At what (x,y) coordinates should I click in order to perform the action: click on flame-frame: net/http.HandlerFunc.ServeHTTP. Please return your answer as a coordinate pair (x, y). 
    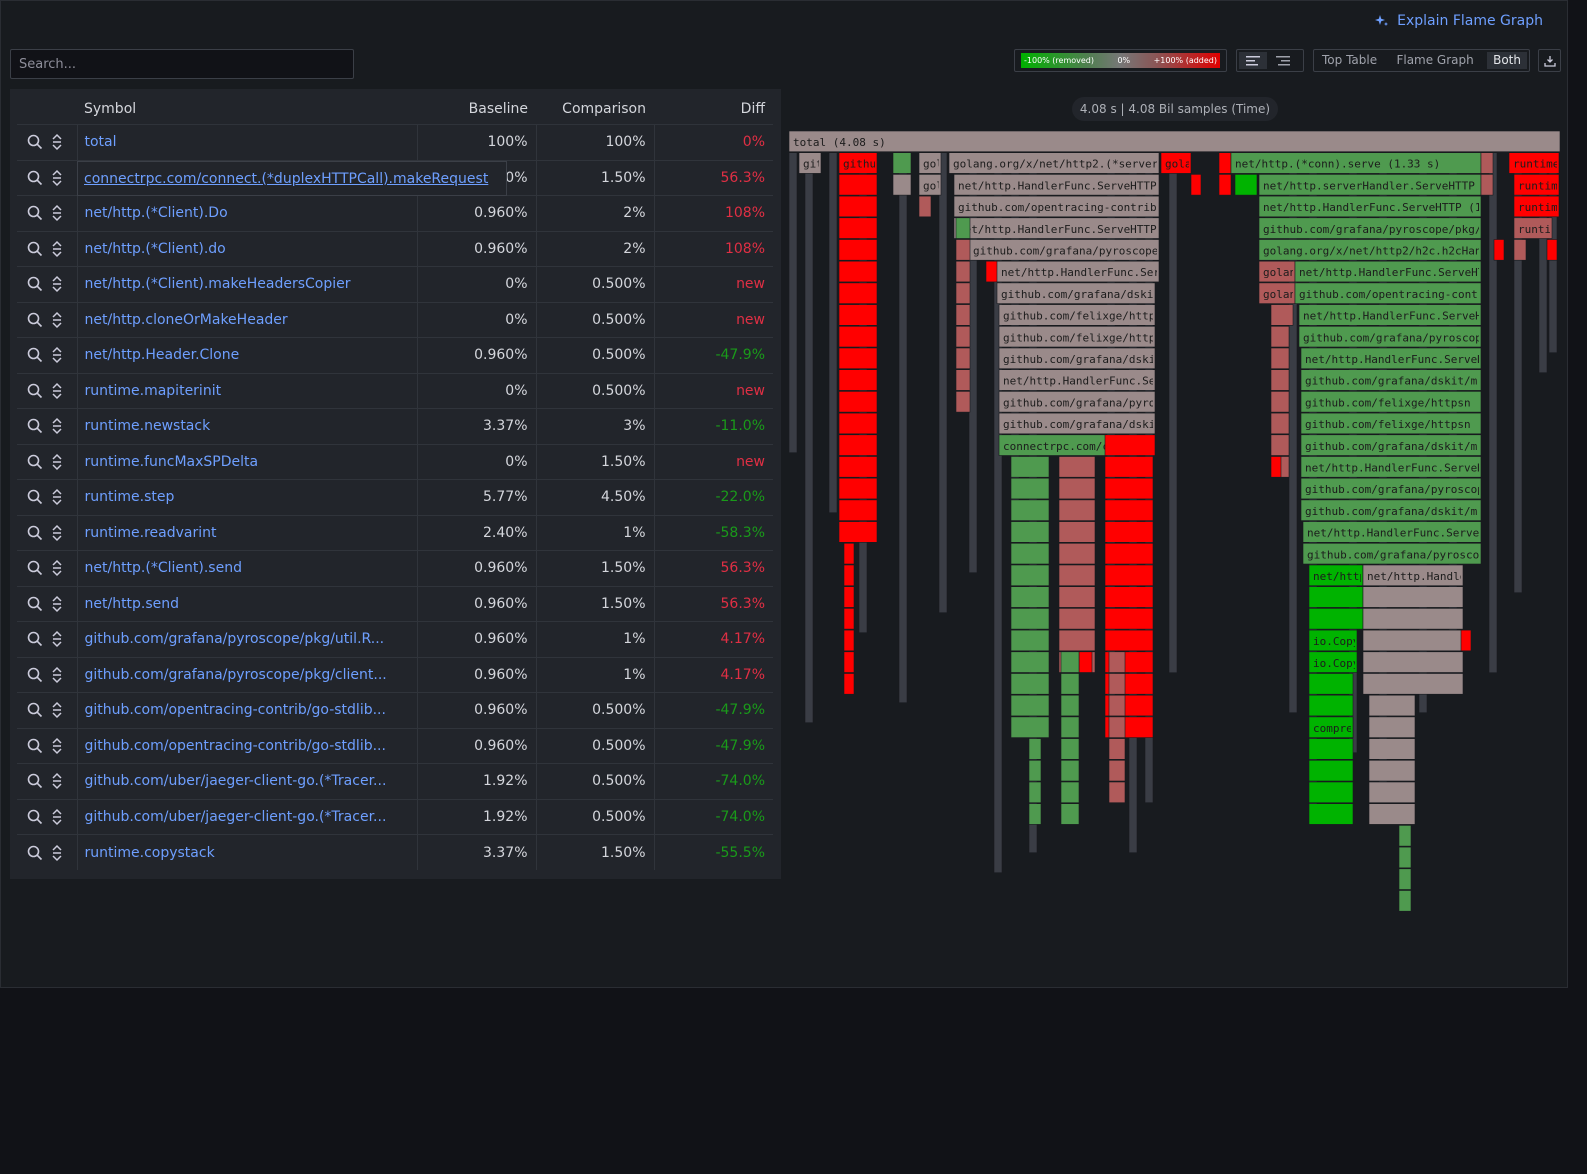
    Looking at the image, I should click on (1402, 467).